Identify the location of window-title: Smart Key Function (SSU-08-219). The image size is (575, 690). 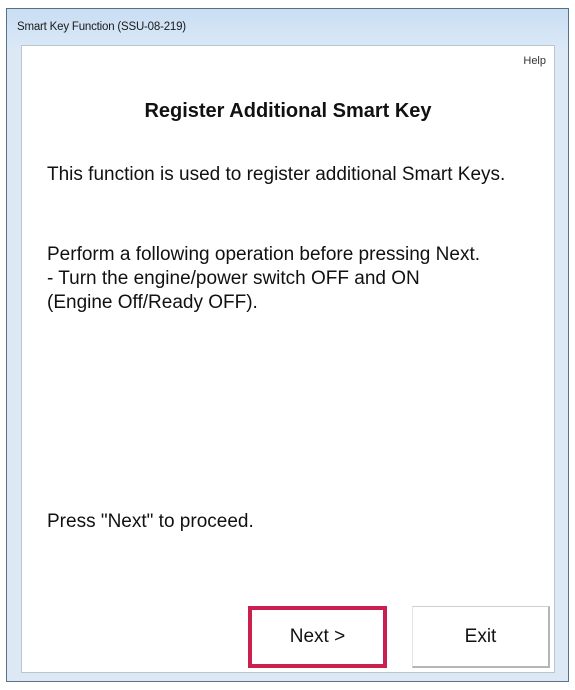
(101, 27).